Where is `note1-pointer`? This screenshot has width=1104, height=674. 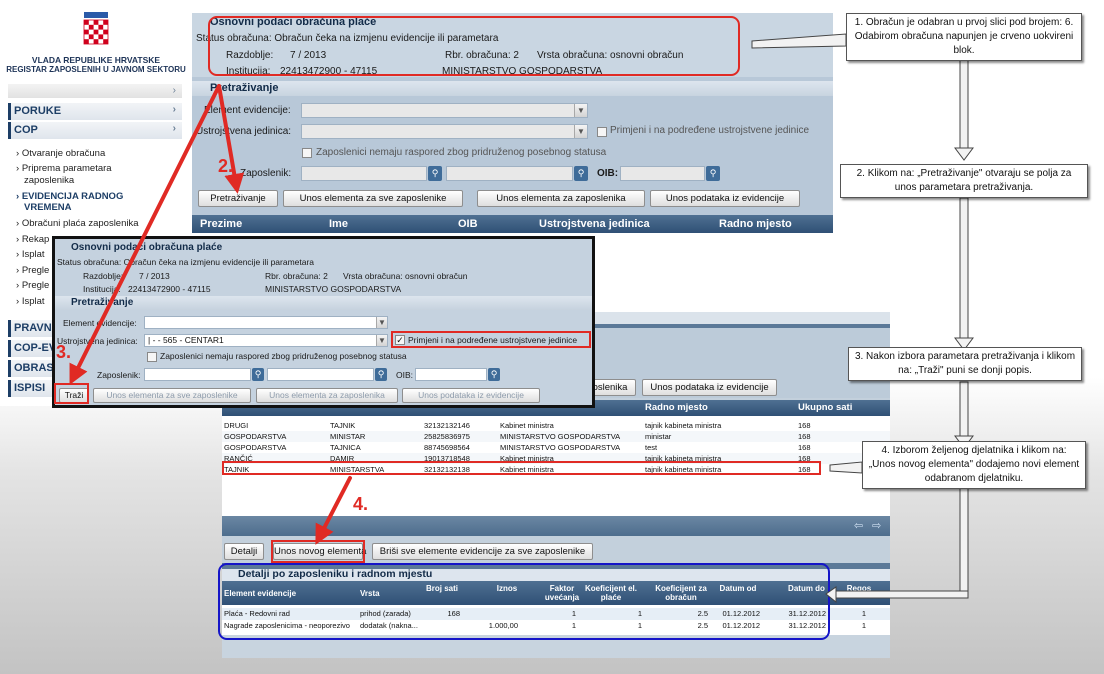 note1-pointer is located at coordinates (799, 41).